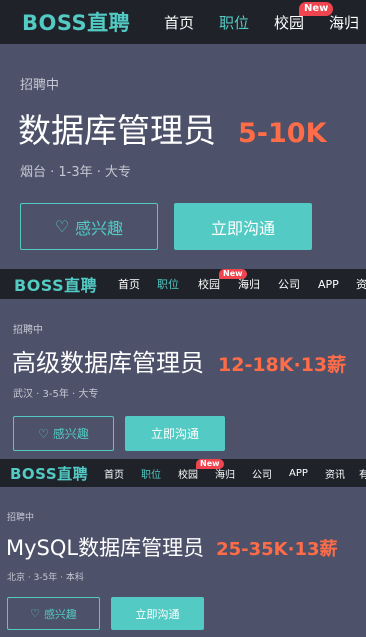  What do you see at coordinates (45, 578) in the screenshot?
I see `job-meta: 北京 · 3-5年 · 本科` at bounding box center [45, 578].